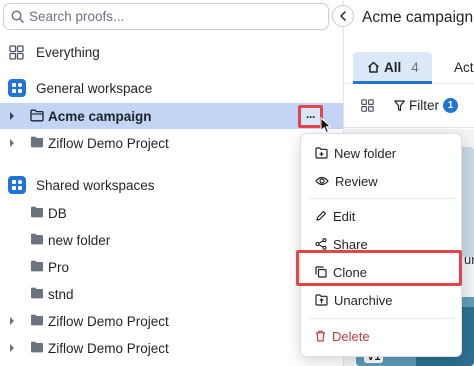  I want to click on page-title: Acme campaign, so click(418, 17).